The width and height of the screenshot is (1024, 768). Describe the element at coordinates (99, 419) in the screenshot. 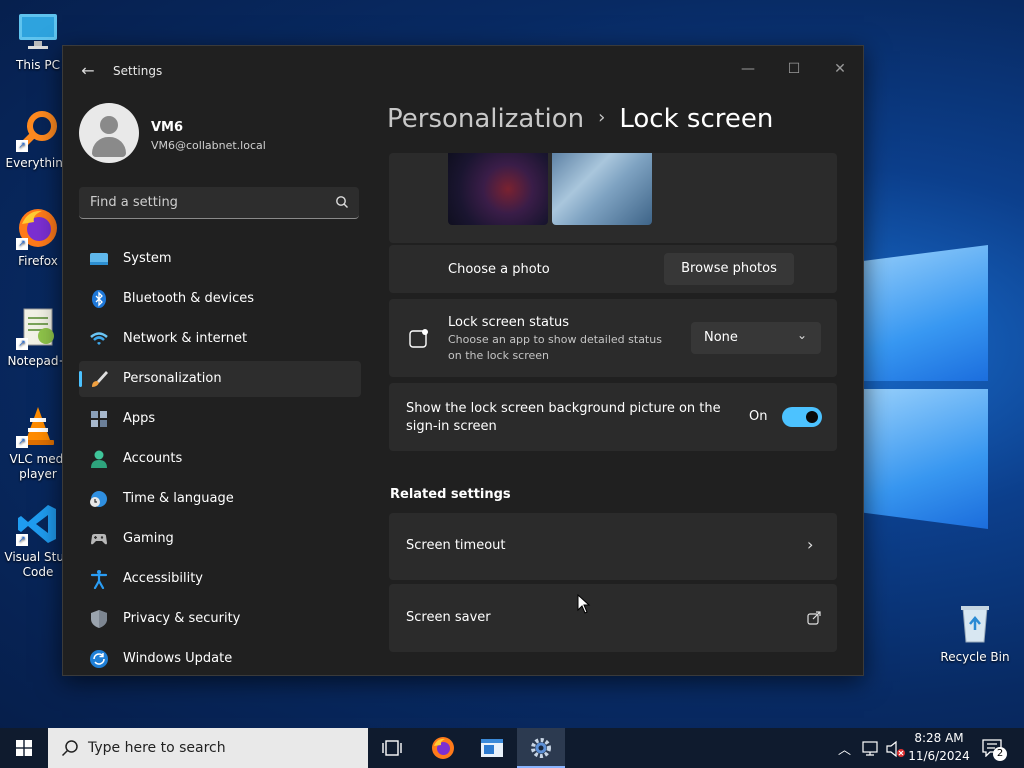

I see `apps-grid-icon` at that location.